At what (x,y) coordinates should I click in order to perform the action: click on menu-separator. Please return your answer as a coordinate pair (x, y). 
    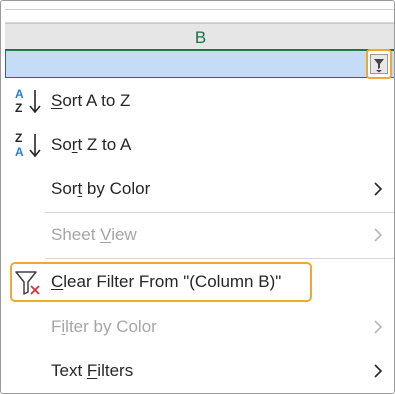
    Looking at the image, I should click on (219, 258).